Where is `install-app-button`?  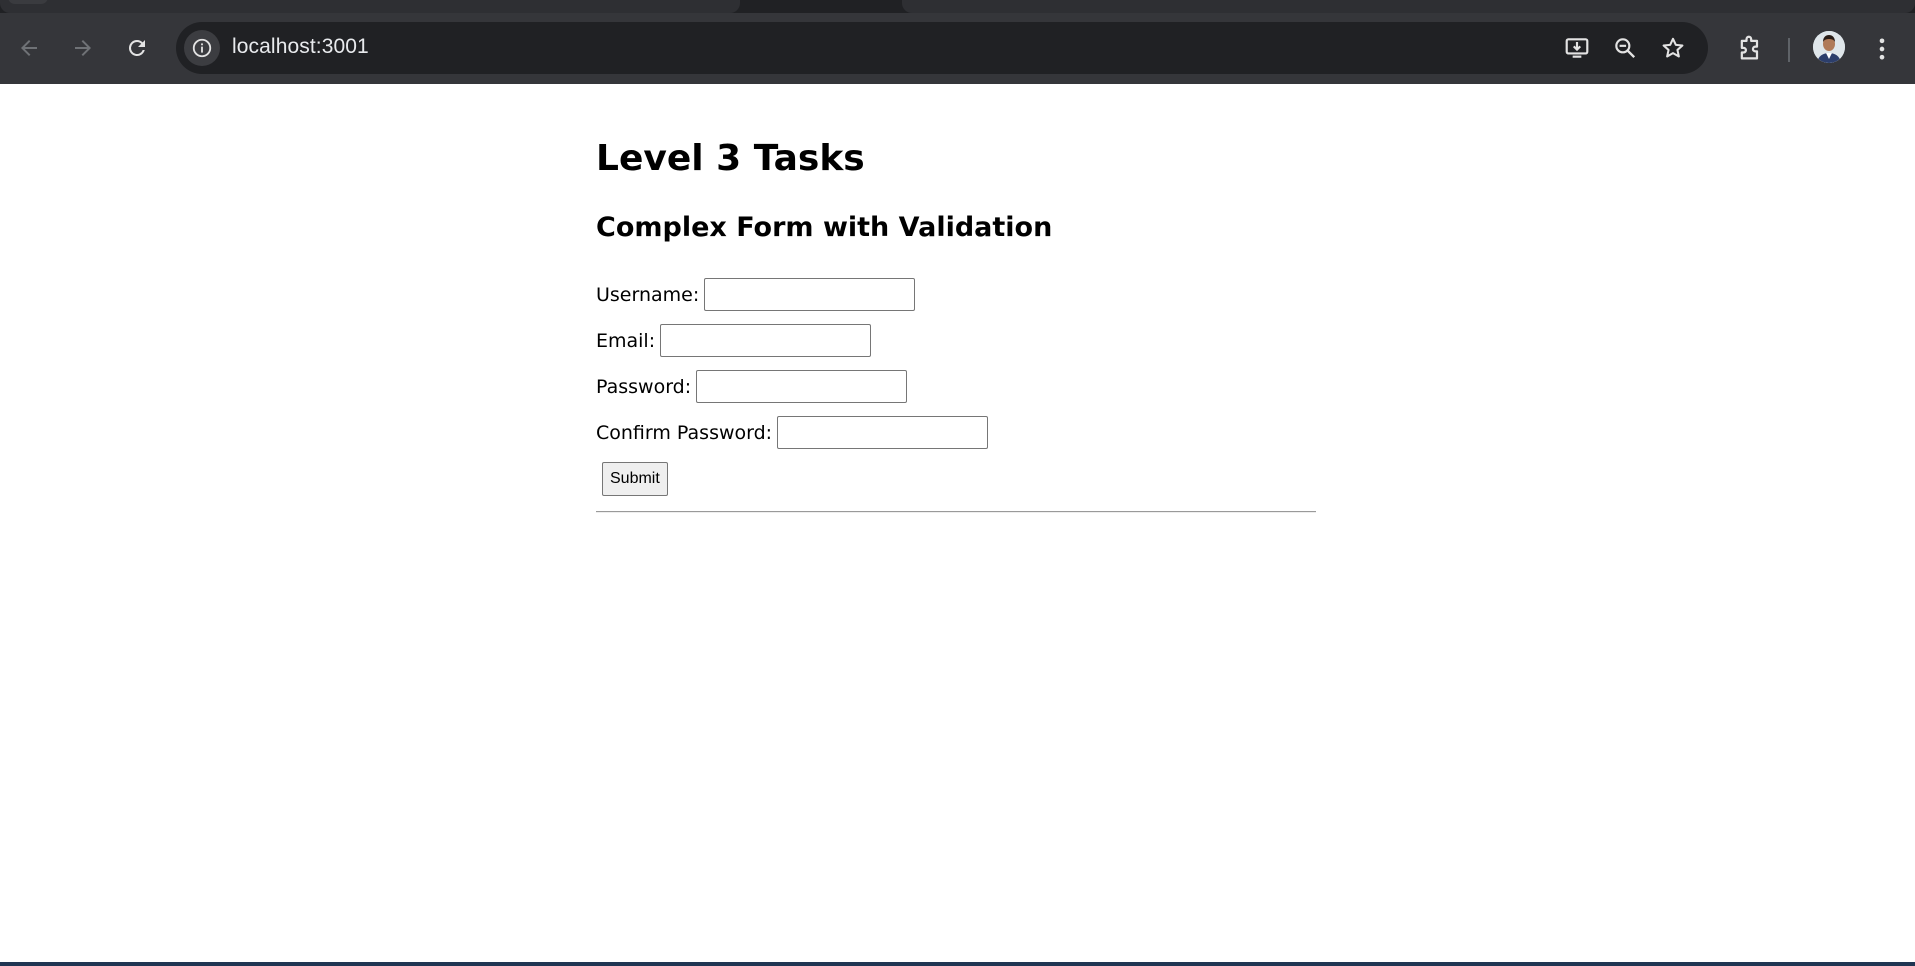
install-app-button is located at coordinates (1577, 48).